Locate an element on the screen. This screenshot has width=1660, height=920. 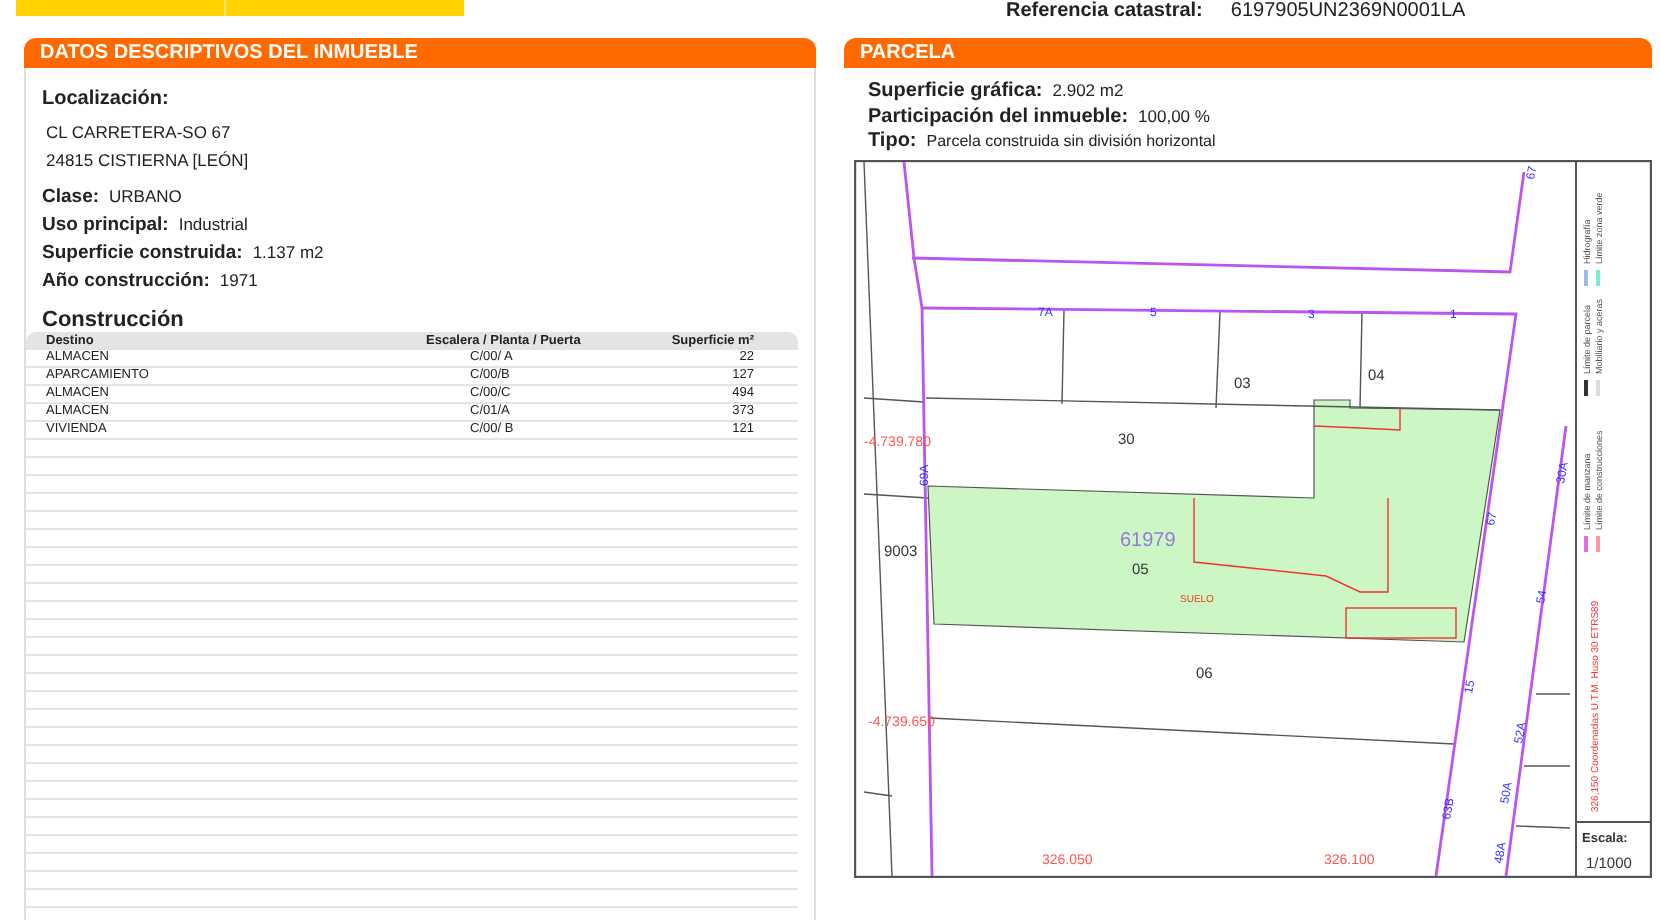
field-label: Año construcción: is located at coordinates (126, 281).